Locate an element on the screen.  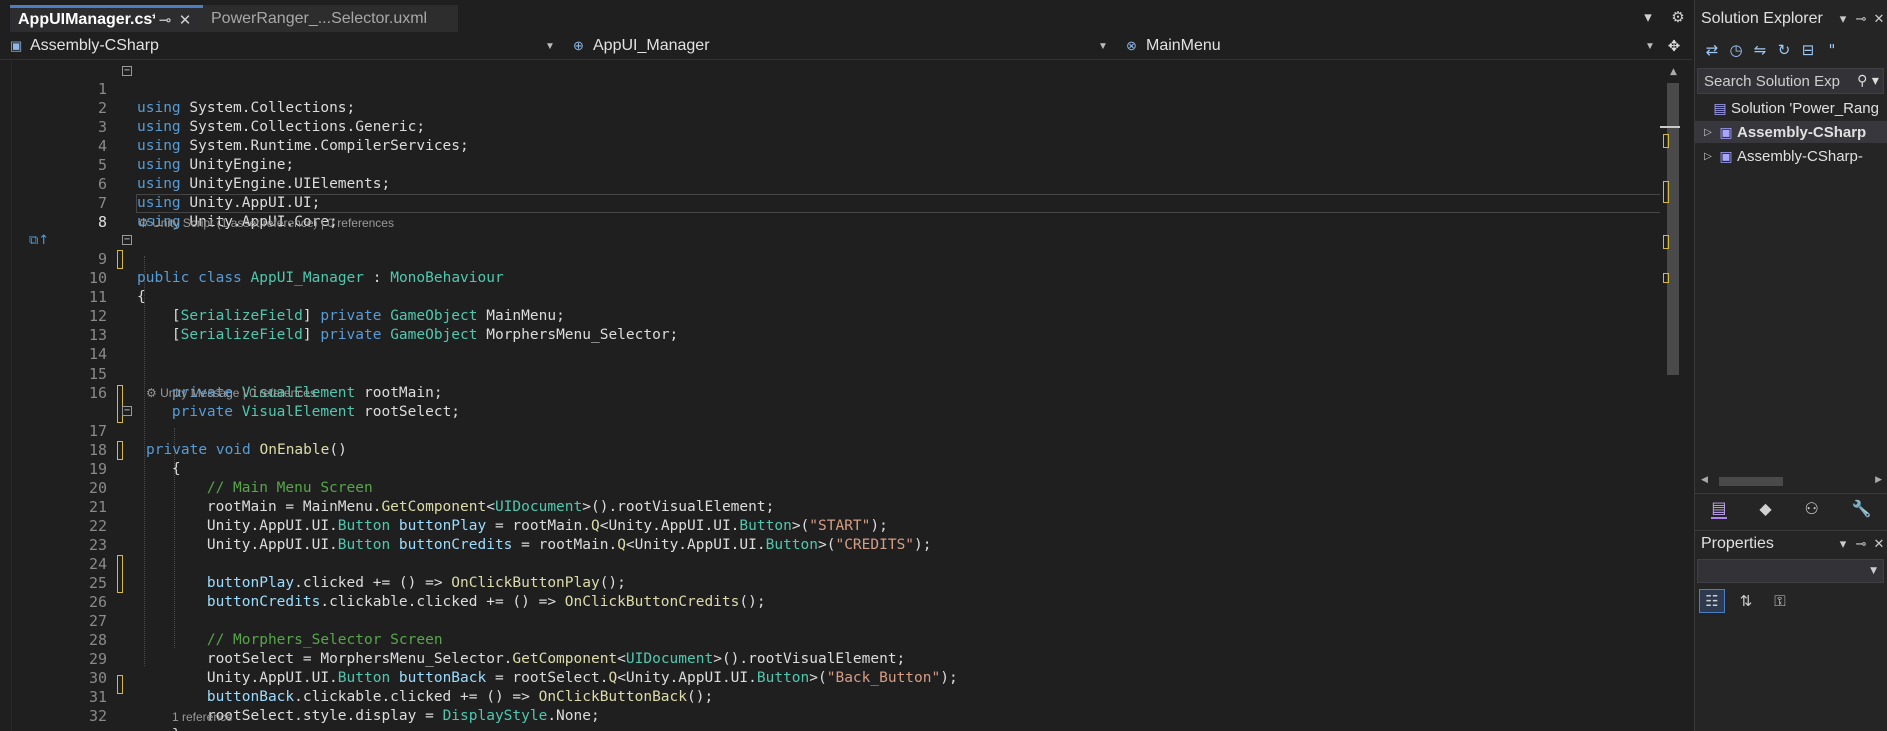
tabstrip-actions: ▾ ⚙ is located at coordinates (1663, 17).